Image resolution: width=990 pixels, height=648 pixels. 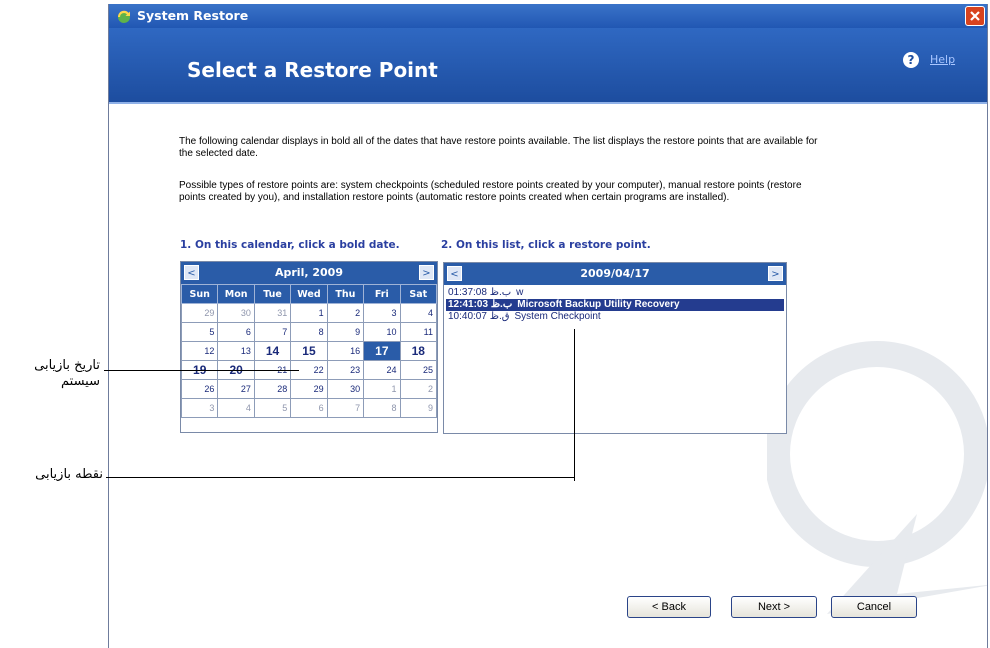 I want to click on calendar-day: 27, so click(x=236, y=389).